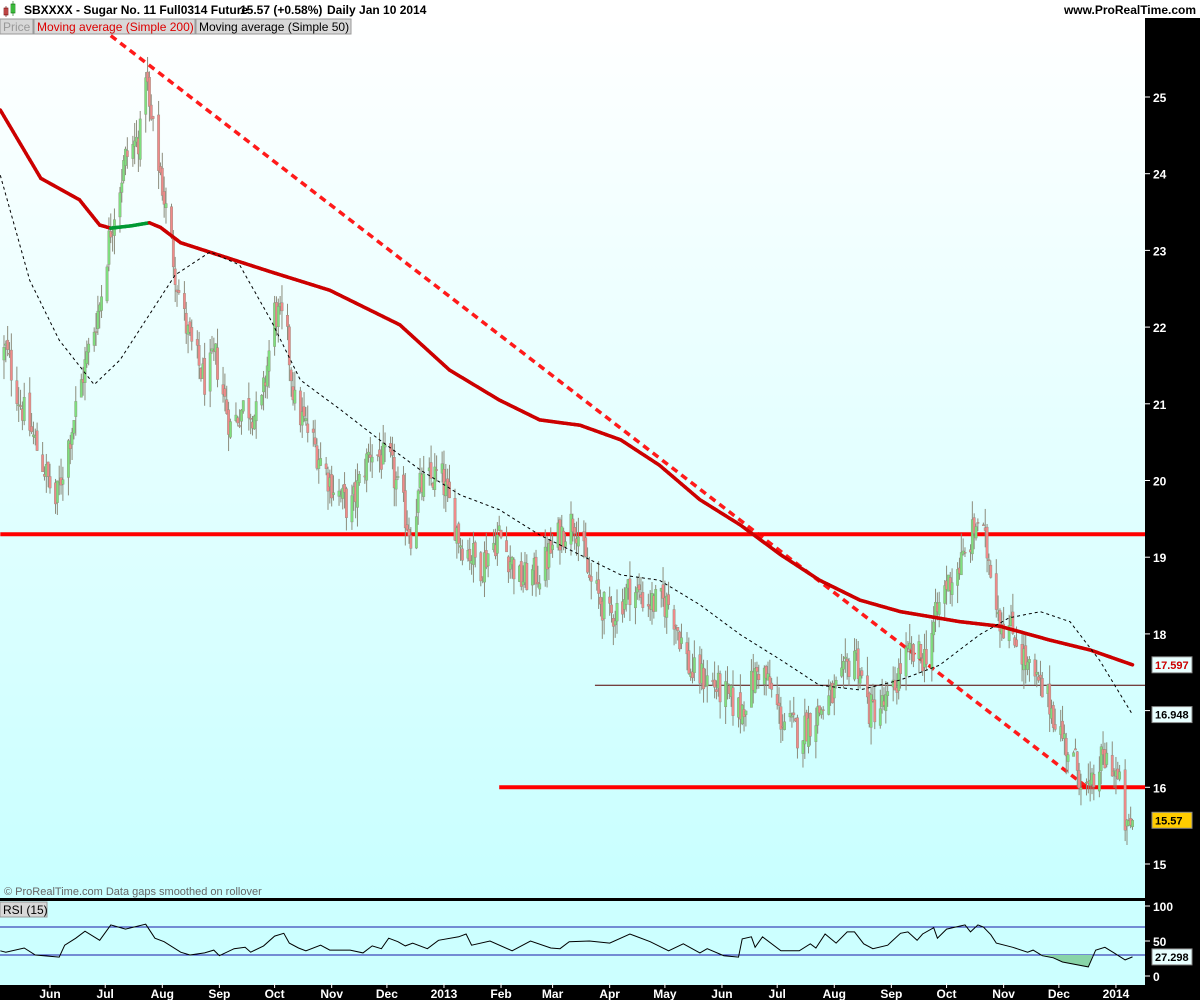 Image resolution: width=1200 pixels, height=1000 pixels. I want to click on ma50-last-value: 16.948, so click(1172, 716).